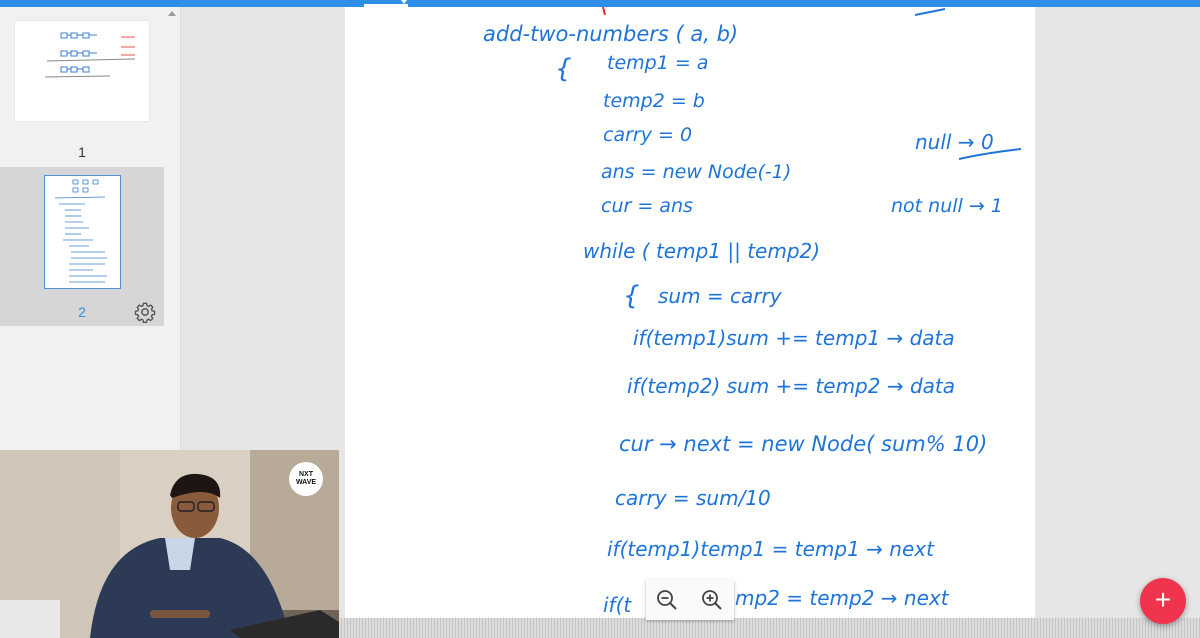 Image resolution: width=1200 pixels, height=638 pixels. Describe the element at coordinates (647, 135) in the screenshot. I see `note-line: carry = 0` at that location.